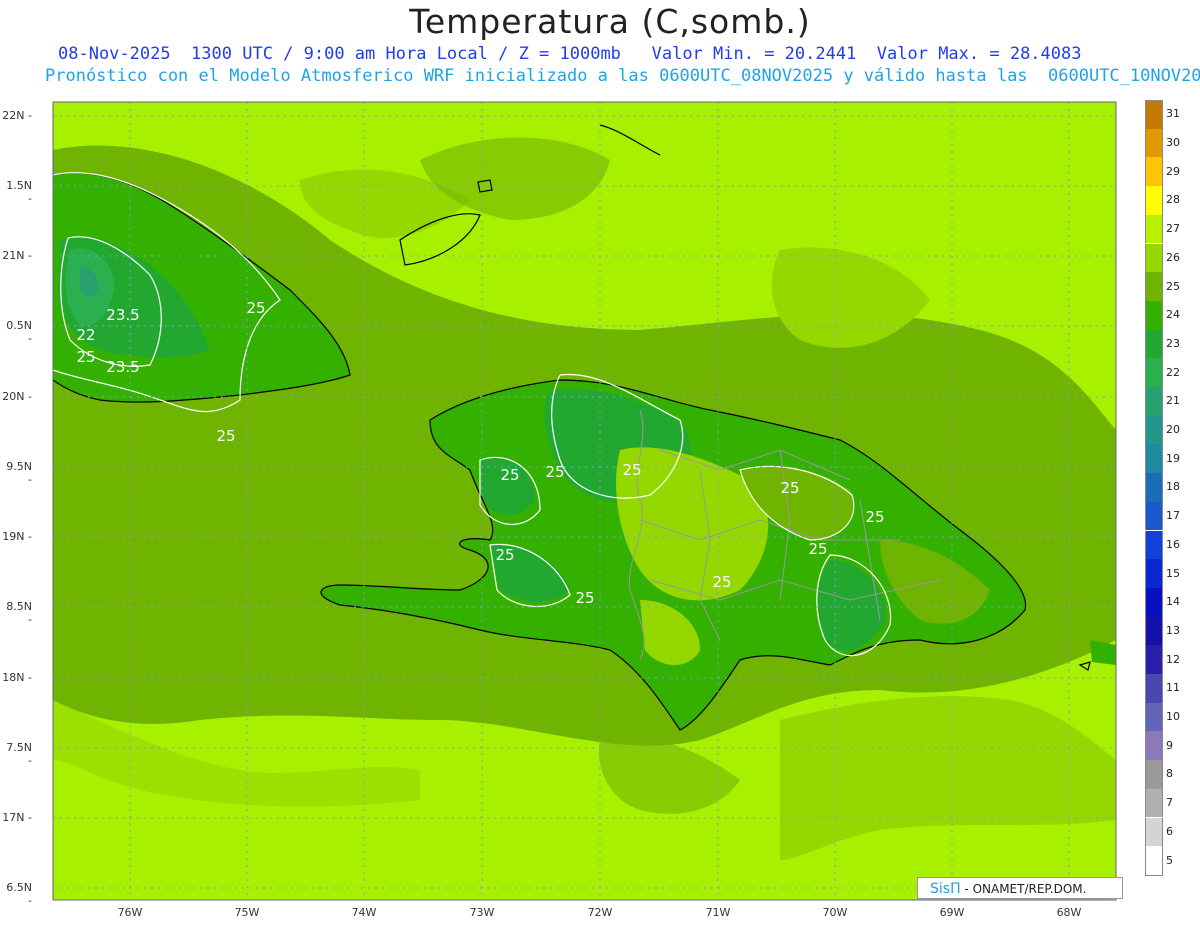 The width and height of the screenshot is (1200, 927). Describe the element at coordinates (1173, 286) in the screenshot. I see `colorbar-label: 25` at that location.